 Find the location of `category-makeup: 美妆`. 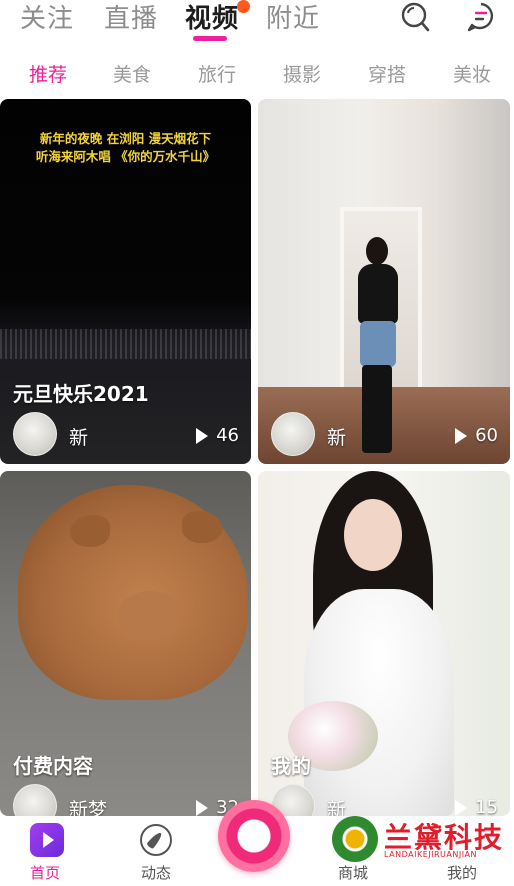

category-makeup: 美妆 is located at coordinates (472, 73).